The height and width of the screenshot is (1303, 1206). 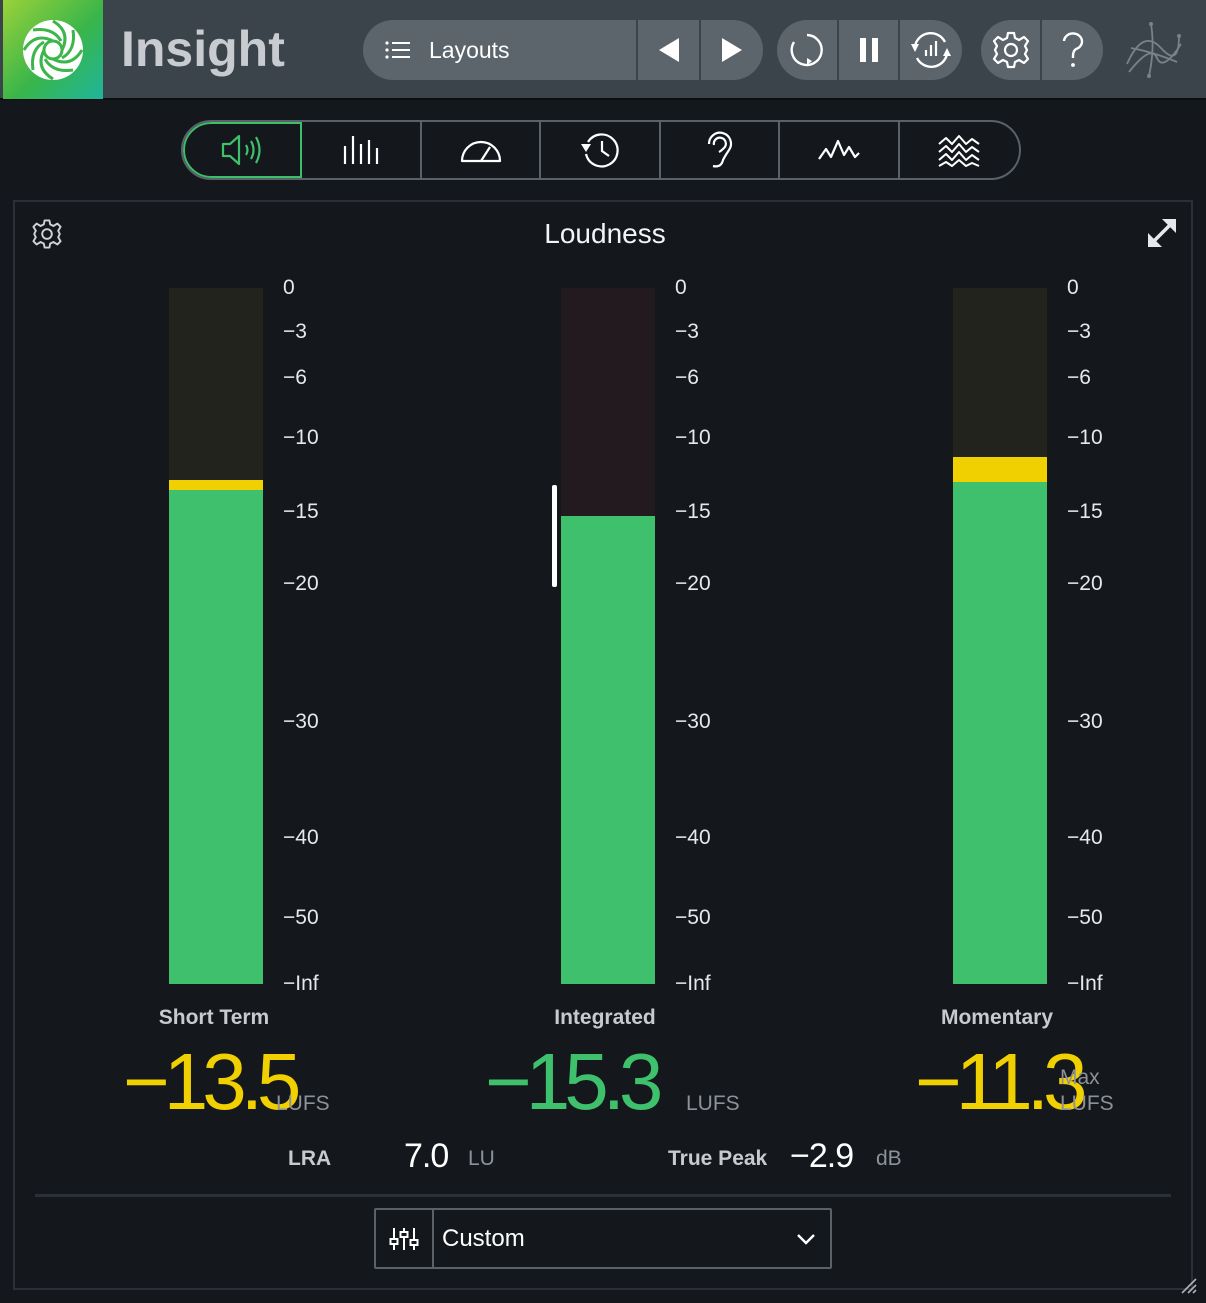 I want to click on gauge-icon, so click(x=480, y=151).